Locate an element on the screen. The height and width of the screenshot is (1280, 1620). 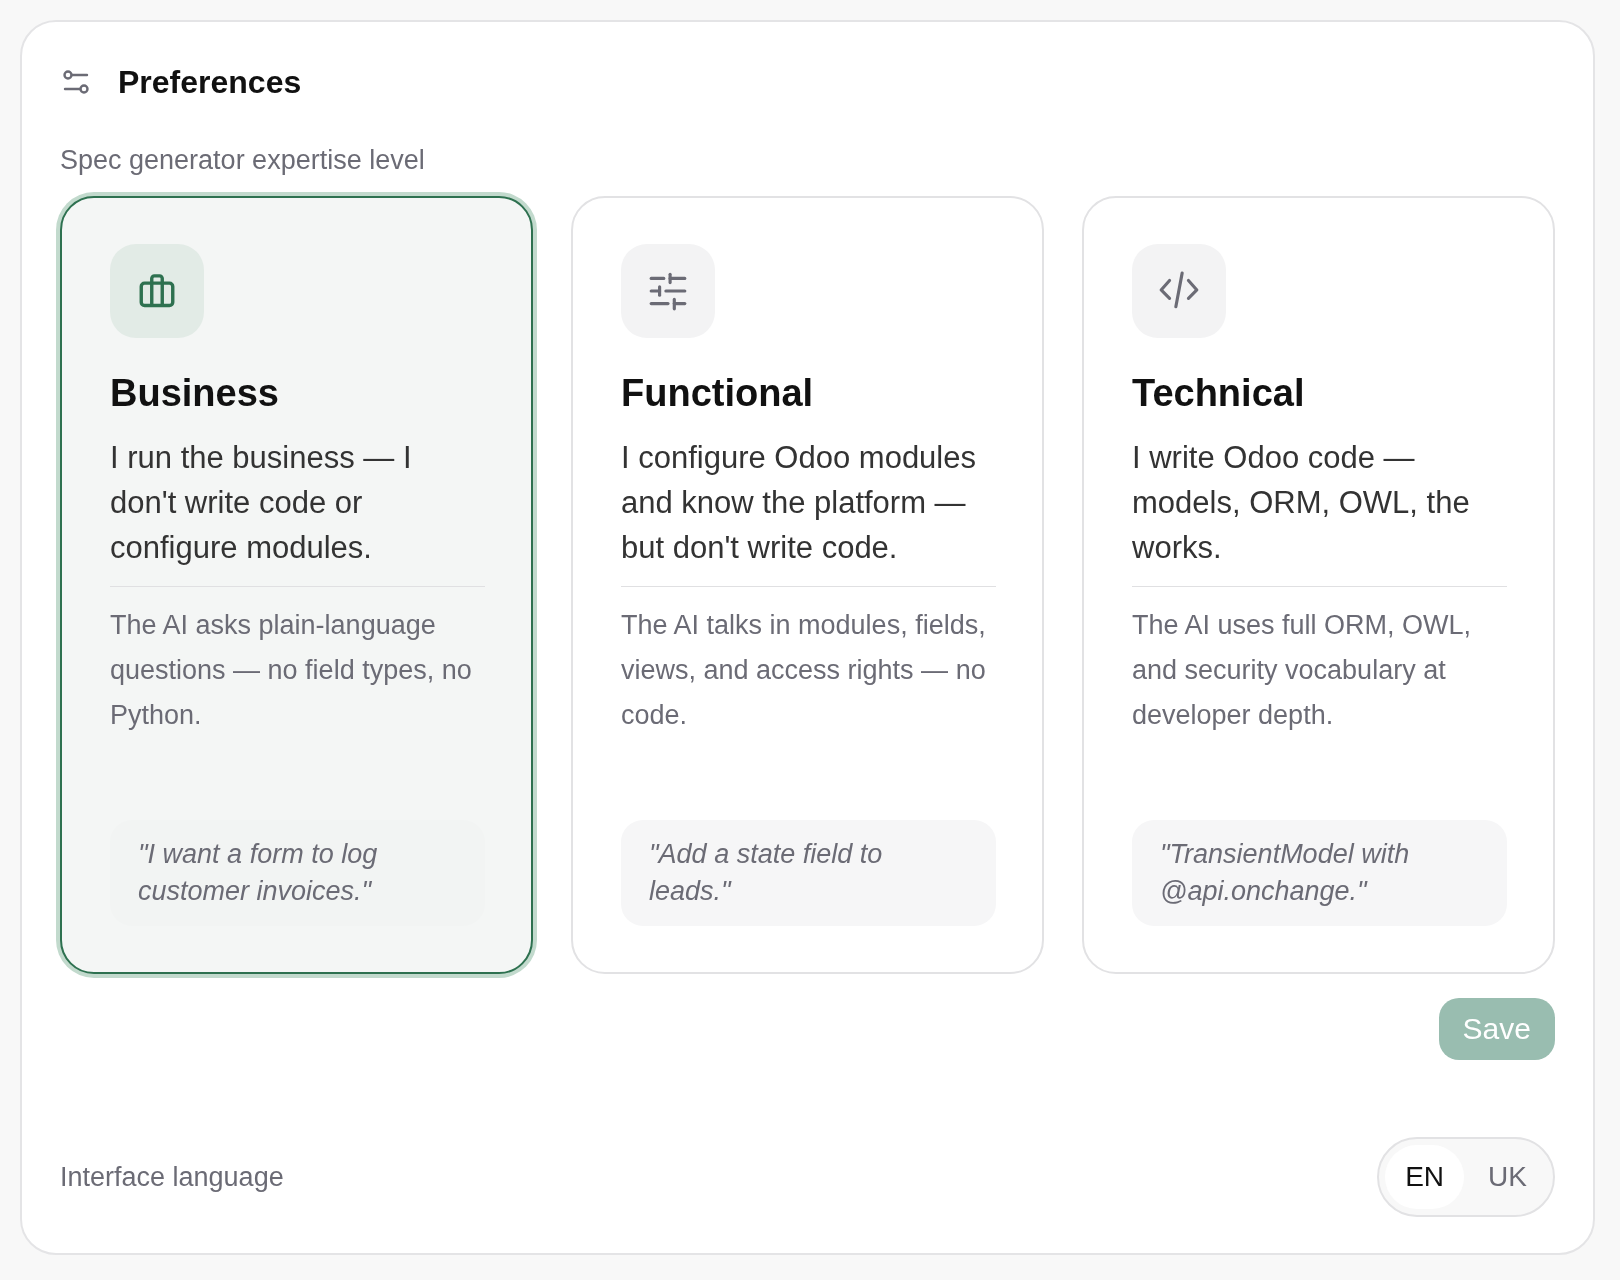
section-label: Spec generator expertise level is located at coordinates (243, 160).